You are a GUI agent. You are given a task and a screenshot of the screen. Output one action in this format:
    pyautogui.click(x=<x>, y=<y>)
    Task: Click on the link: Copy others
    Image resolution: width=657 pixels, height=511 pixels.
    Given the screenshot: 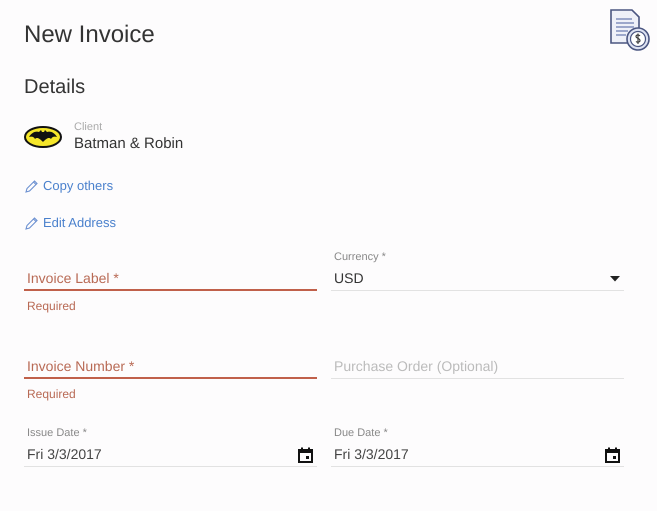 What is the action you would take?
    pyautogui.click(x=78, y=186)
    